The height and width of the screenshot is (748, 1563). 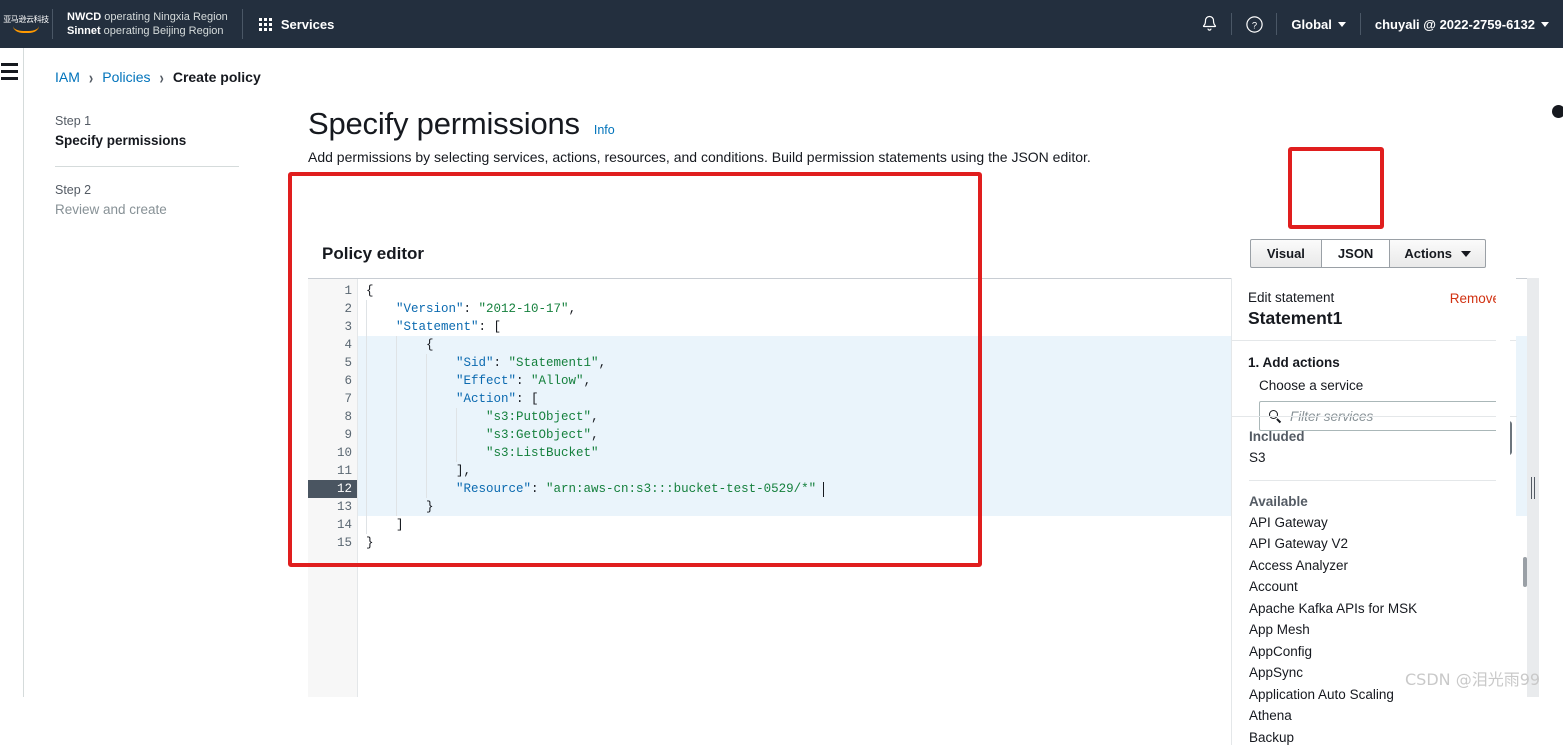 What do you see at coordinates (147, 131) in the screenshot?
I see `wizard-step-1: Step 1 Specify permissions` at bounding box center [147, 131].